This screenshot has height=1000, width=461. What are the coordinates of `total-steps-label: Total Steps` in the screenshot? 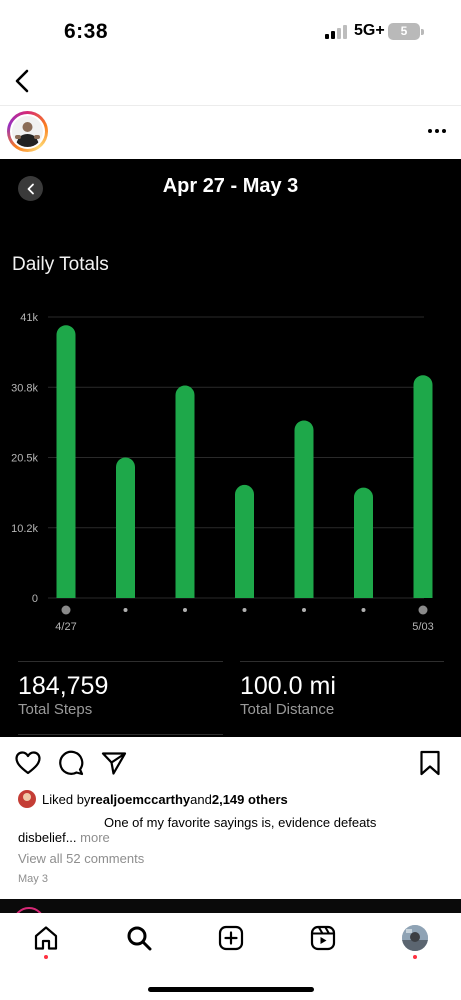 It's located at (55, 709).